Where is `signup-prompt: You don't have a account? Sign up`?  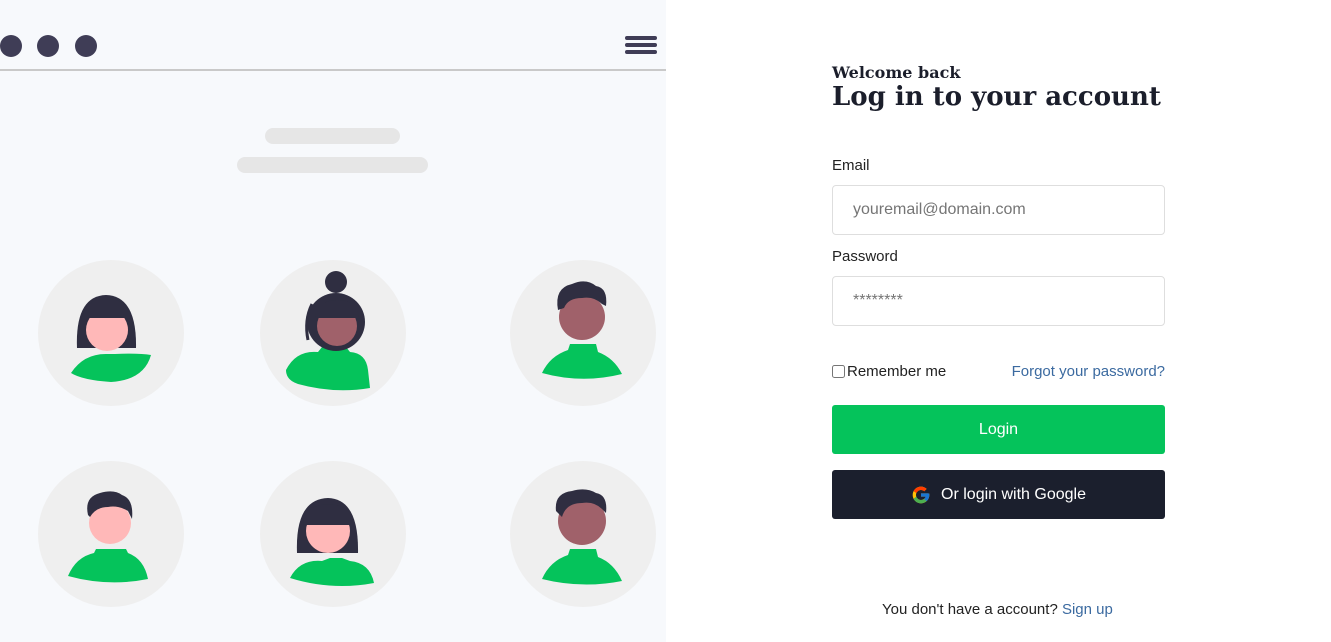
signup-prompt: You don't have a account? Sign up is located at coordinates (997, 609).